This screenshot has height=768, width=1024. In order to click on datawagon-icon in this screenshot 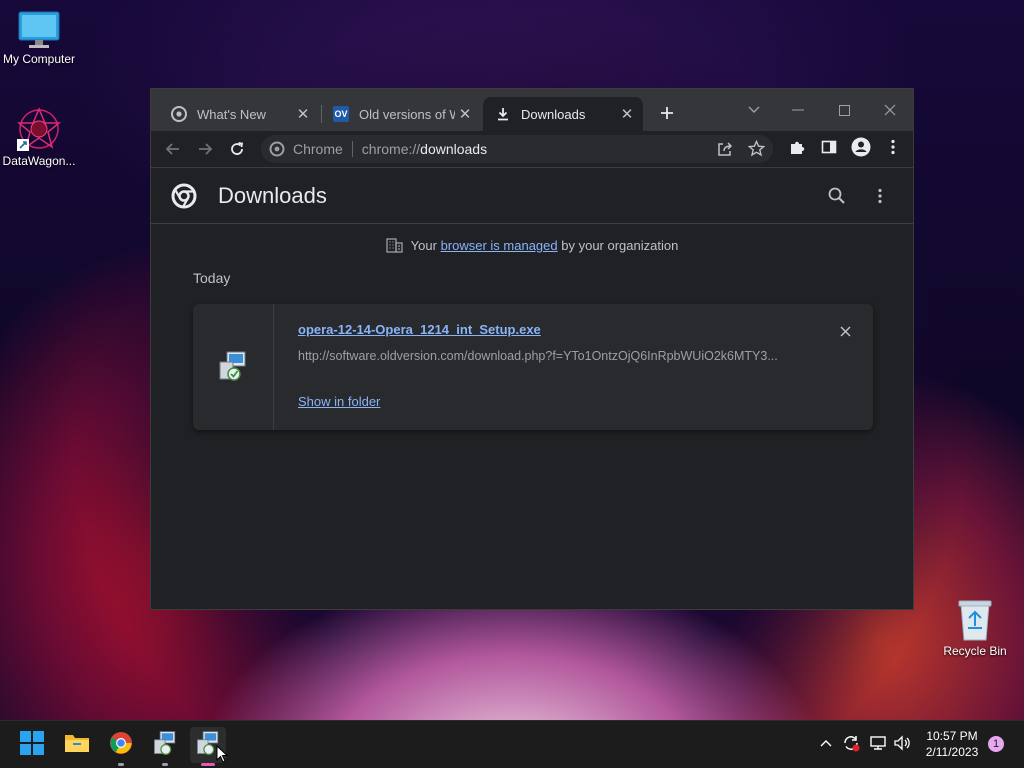, I will do `click(39, 129)`.